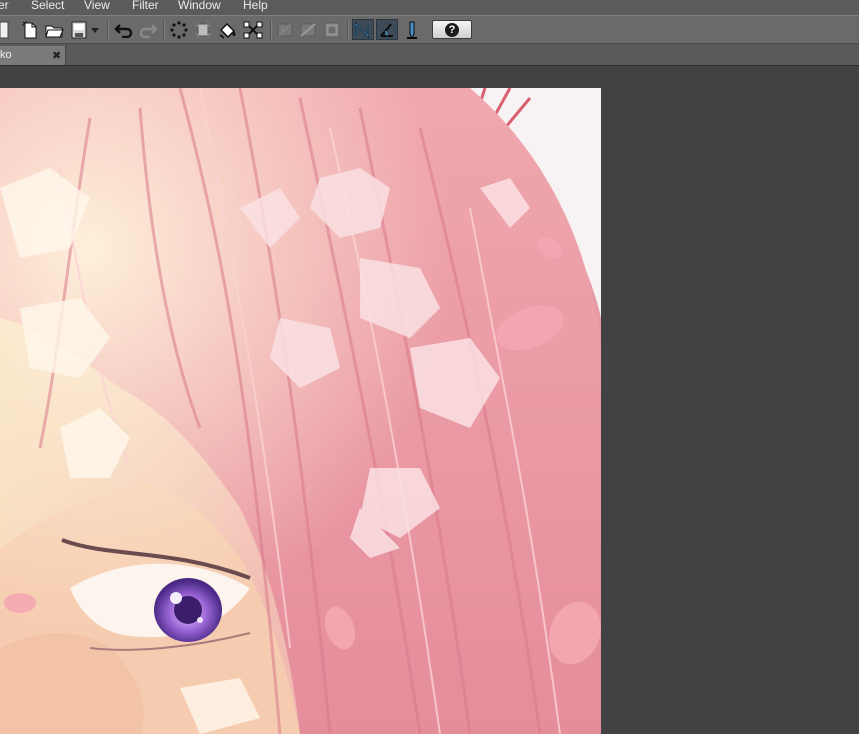  Describe the element at coordinates (79, 29) in the screenshot. I see `save-icon` at that location.